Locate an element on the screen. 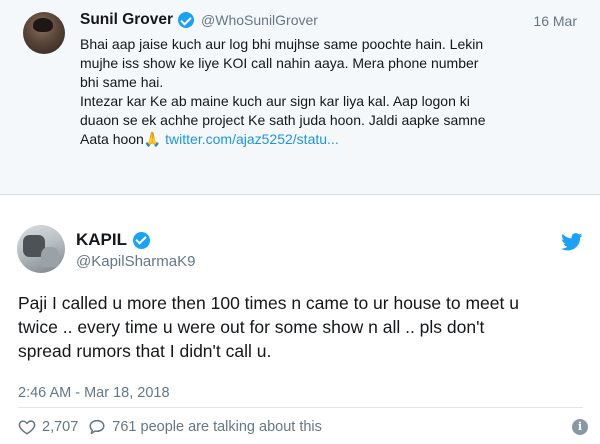 The height and width of the screenshot is (444, 600). tweet1-author-name: Sunil Grover is located at coordinates (126, 20).